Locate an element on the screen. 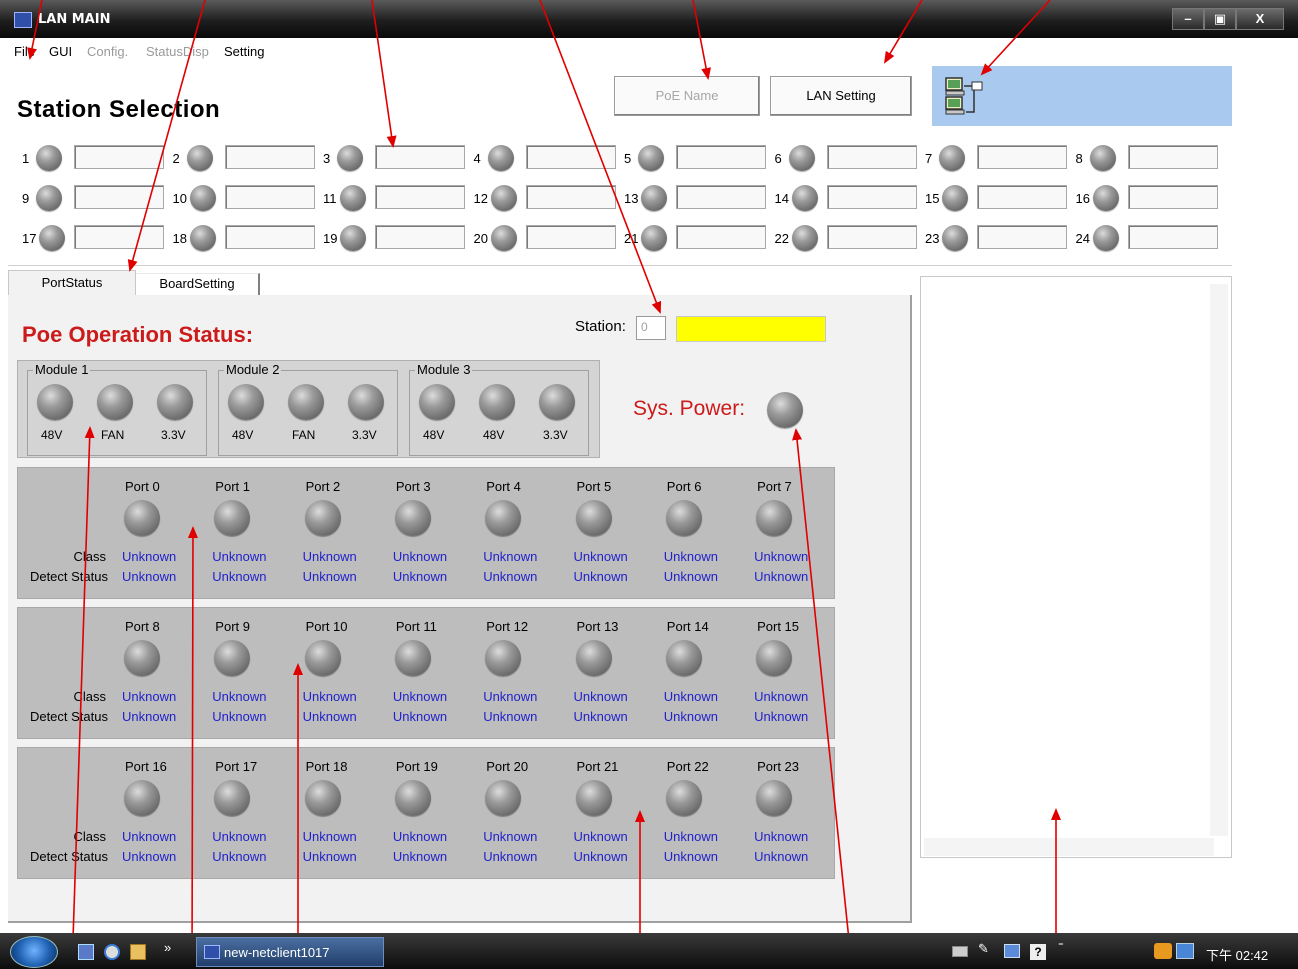 The image size is (1298, 969). folder-icon is located at coordinates (138, 952).